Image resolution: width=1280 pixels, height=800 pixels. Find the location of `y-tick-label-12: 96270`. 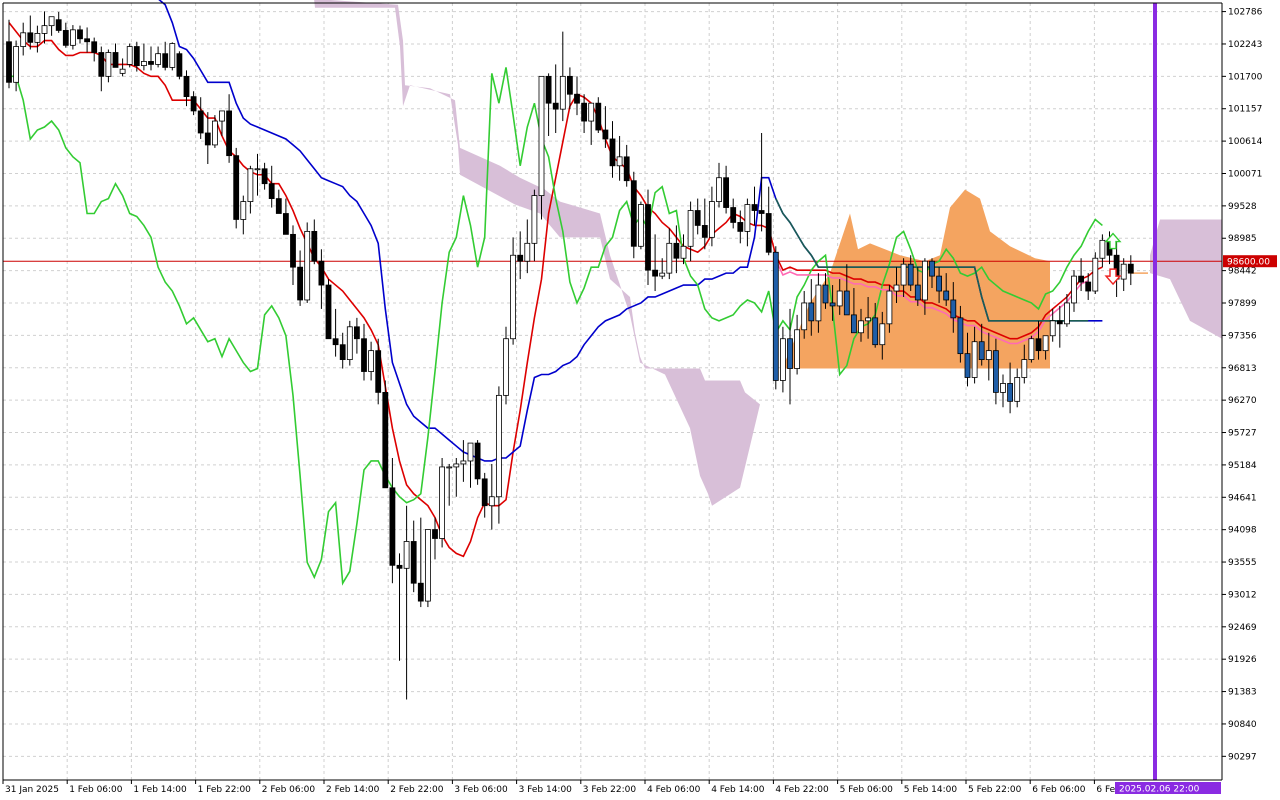

y-tick-label-12: 96270 is located at coordinates (1242, 401).